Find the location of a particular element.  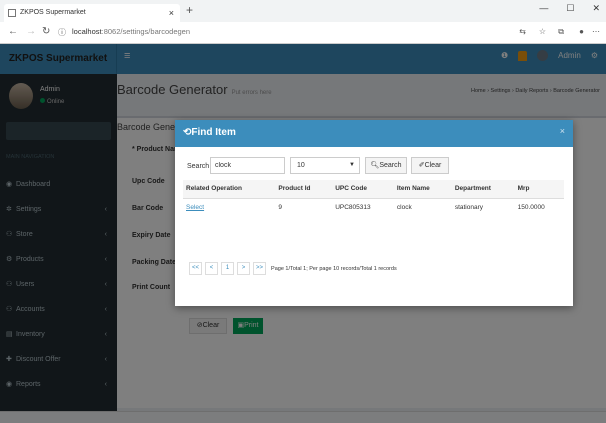

modal-clear-label: Clear is located at coordinates (433, 165).